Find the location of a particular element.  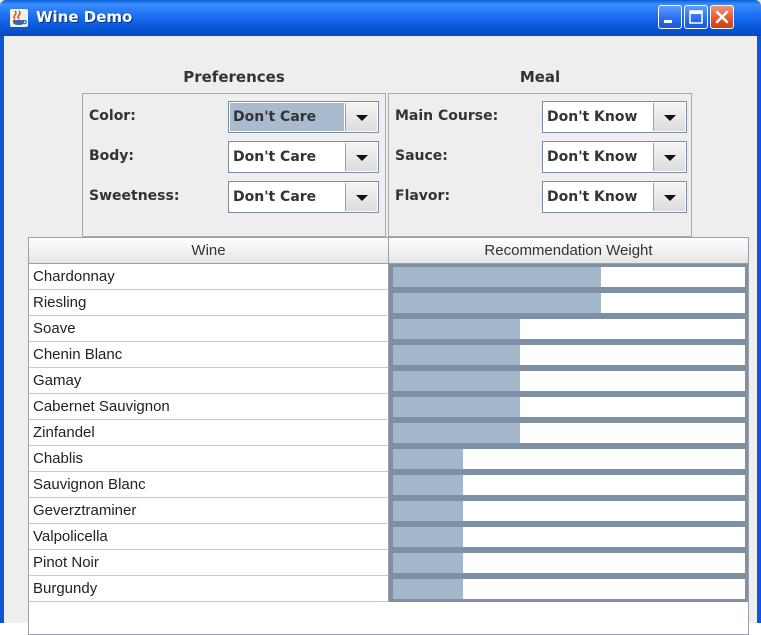

flavor-select-arrow is located at coordinates (669, 197).